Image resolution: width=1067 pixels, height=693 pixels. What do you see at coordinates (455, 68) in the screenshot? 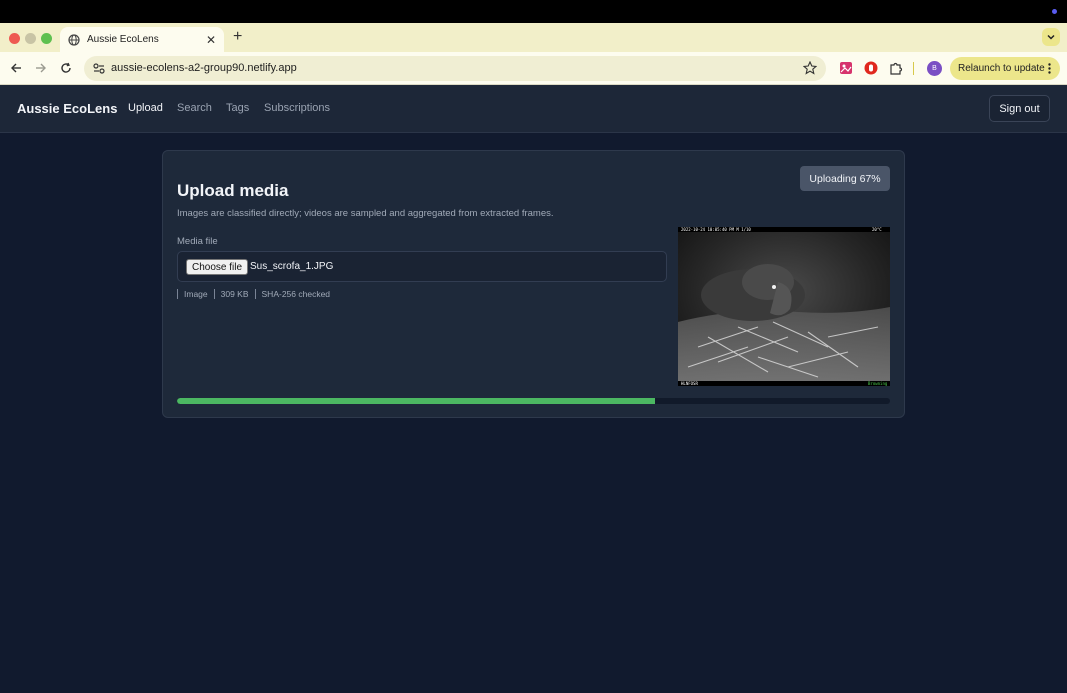
I see `address-bar: aussie-ecolens-a2-group90.netlify.app` at bounding box center [455, 68].